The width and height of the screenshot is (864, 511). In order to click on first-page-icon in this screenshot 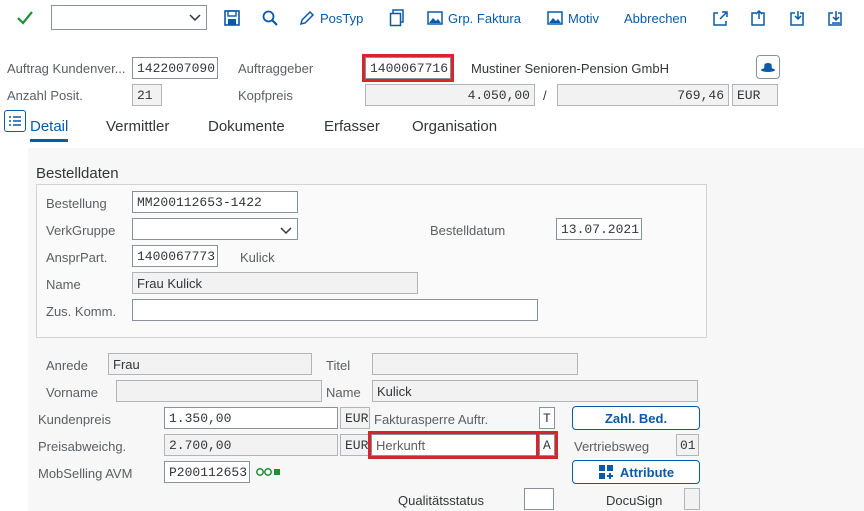, I will do `click(720, 18)`.